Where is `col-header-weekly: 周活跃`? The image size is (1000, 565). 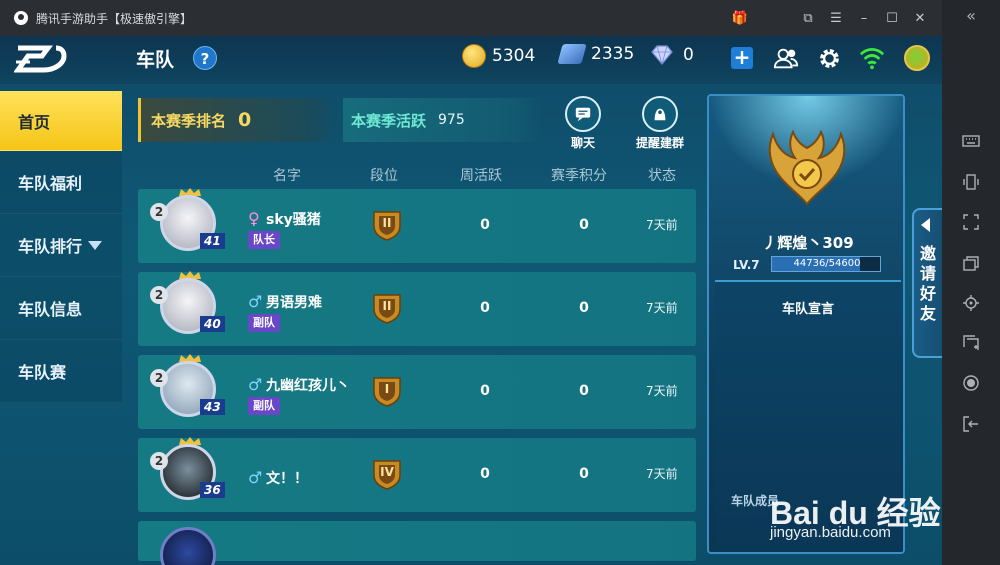 col-header-weekly: 周活跃 is located at coordinates (481, 176).